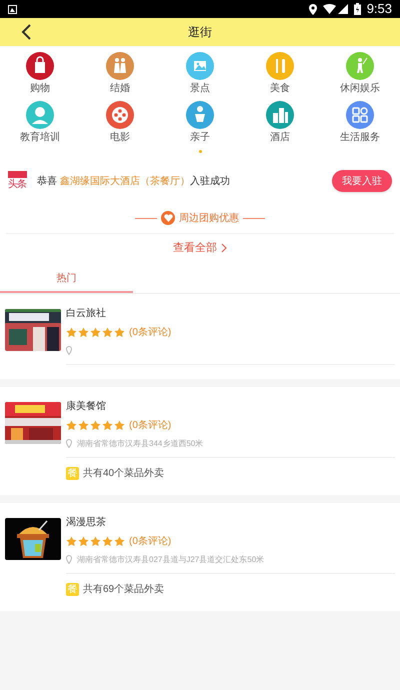 This screenshot has height=690, width=400. What do you see at coordinates (123, 473) in the screenshot?
I see `delivery-info: 共有40个菜品外卖` at bounding box center [123, 473].